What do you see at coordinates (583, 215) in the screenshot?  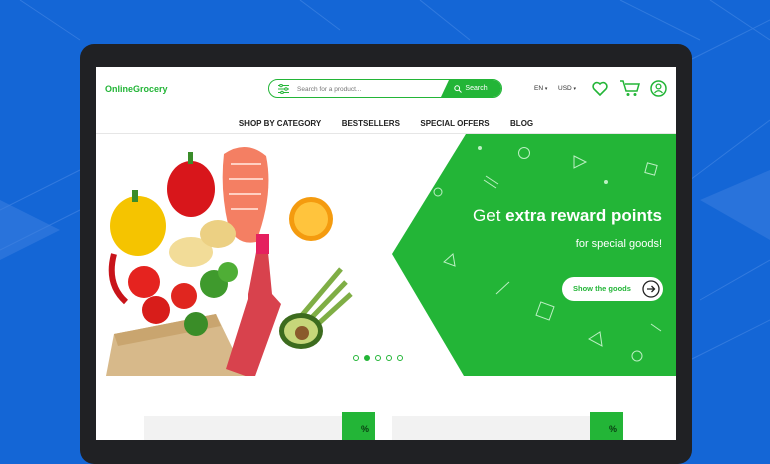 I see `headline-emphasis: extra reward points` at bounding box center [583, 215].